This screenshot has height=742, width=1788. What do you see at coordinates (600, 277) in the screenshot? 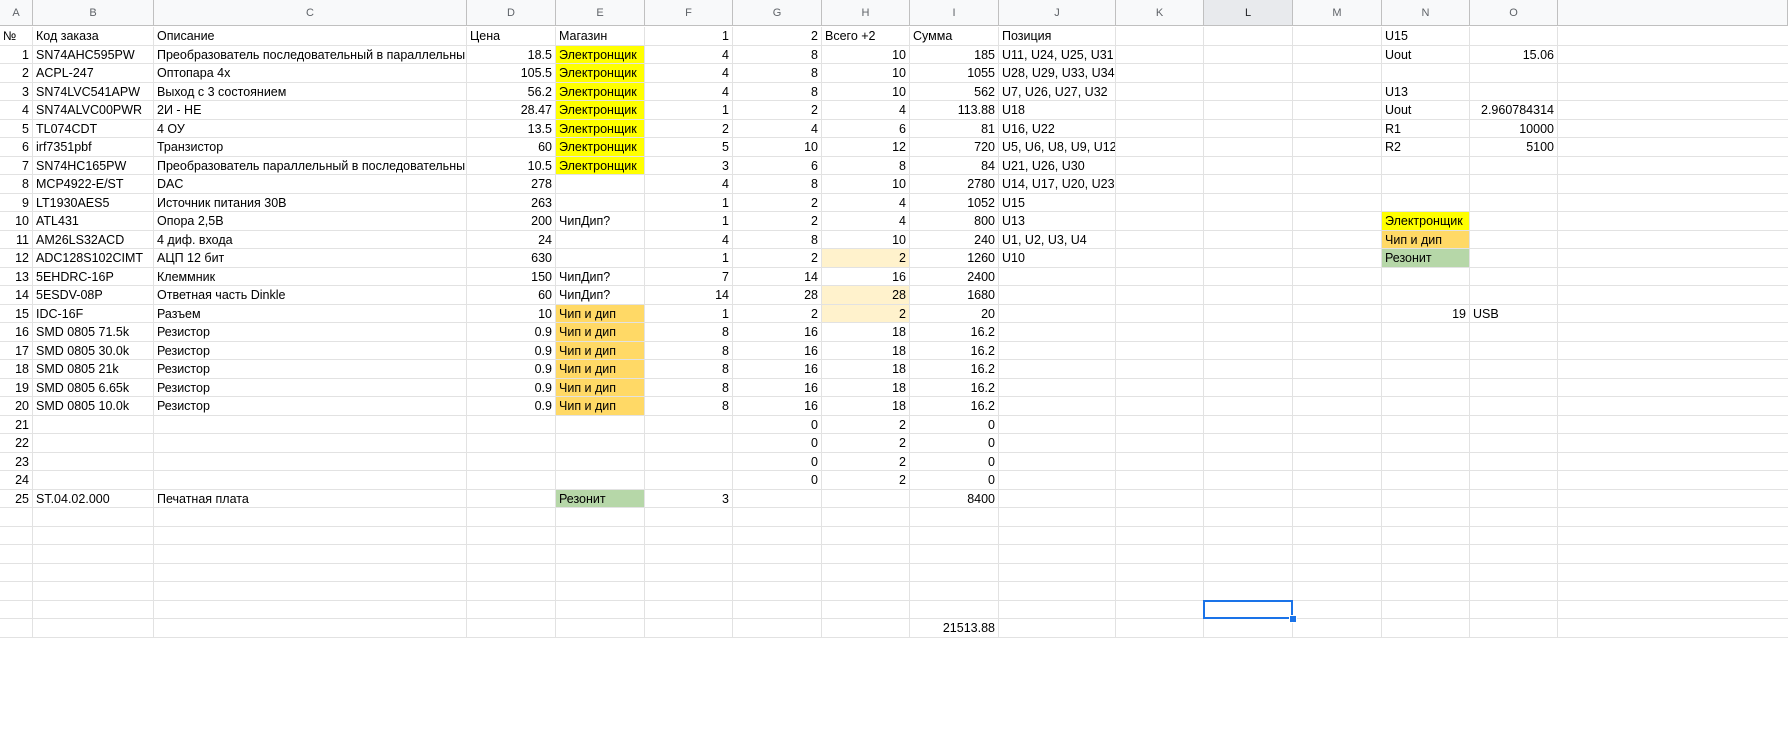
I see `cell-e14: ЧипДип?` at bounding box center [600, 277].